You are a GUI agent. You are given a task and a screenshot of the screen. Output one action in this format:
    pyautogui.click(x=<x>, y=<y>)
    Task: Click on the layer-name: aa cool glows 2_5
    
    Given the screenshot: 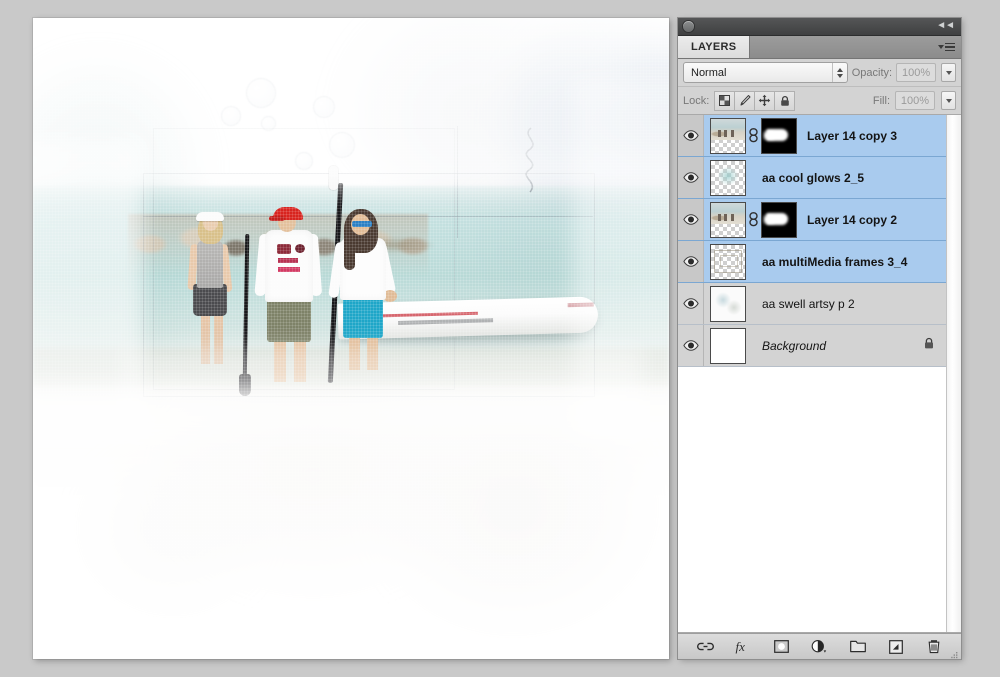 What is the action you would take?
    pyautogui.click(x=813, y=178)
    